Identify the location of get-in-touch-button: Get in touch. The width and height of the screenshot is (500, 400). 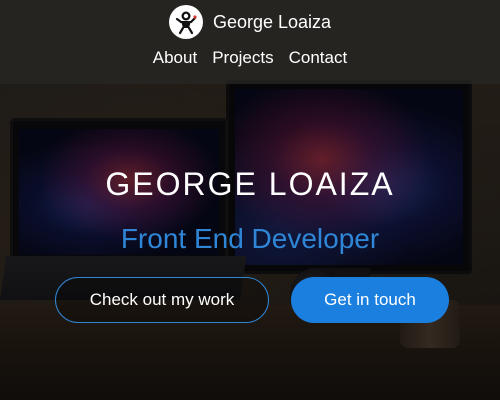
(370, 300).